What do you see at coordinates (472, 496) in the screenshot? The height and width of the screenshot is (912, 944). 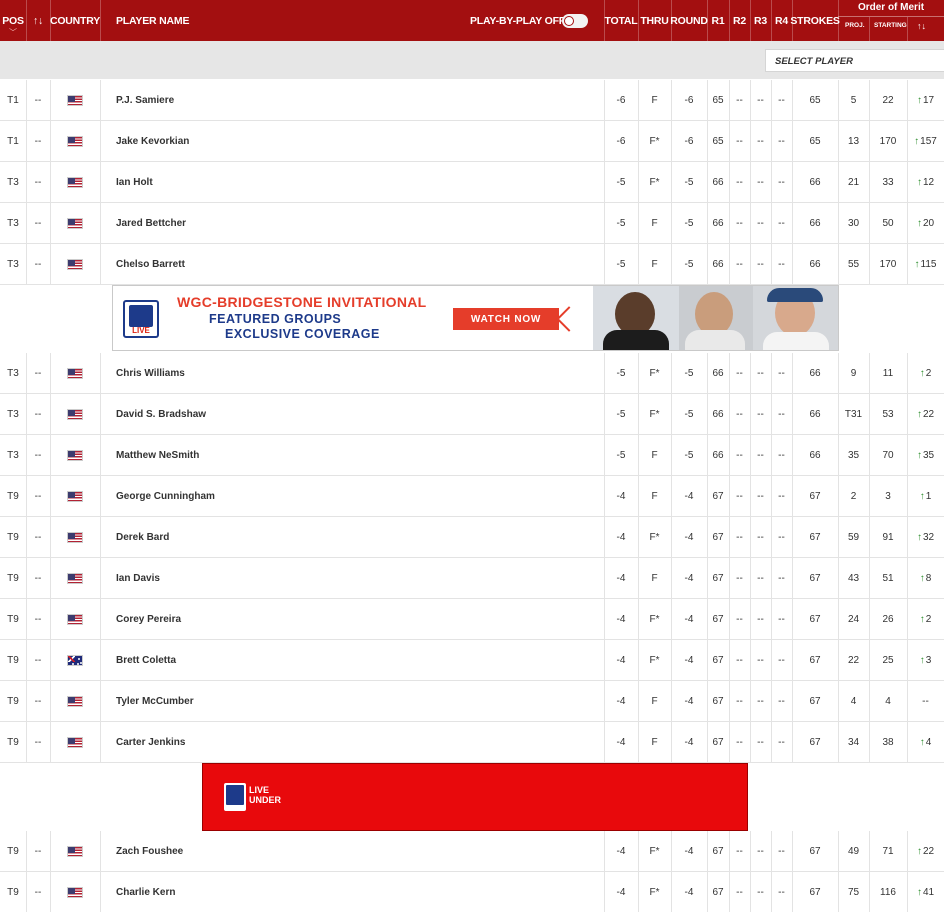 I see `table-row: T9 -- George Cunningham -4 F -4 67 -- -- -- 67 2 3 ↑ 1` at bounding box center [472, 496].